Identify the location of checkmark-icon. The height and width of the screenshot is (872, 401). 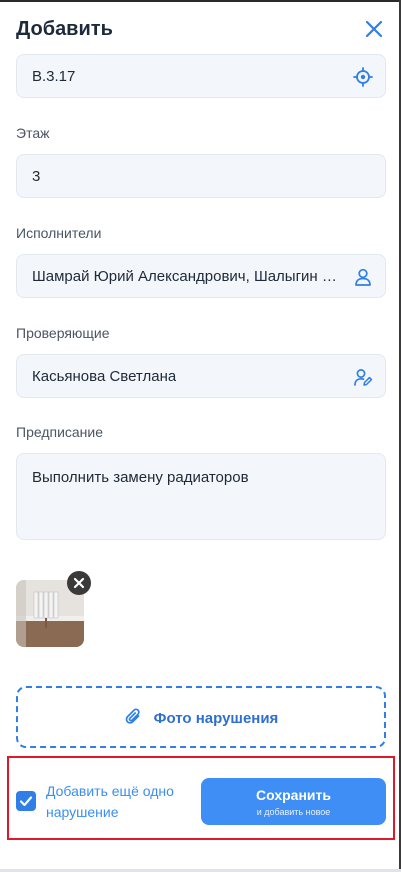
(26, 801).